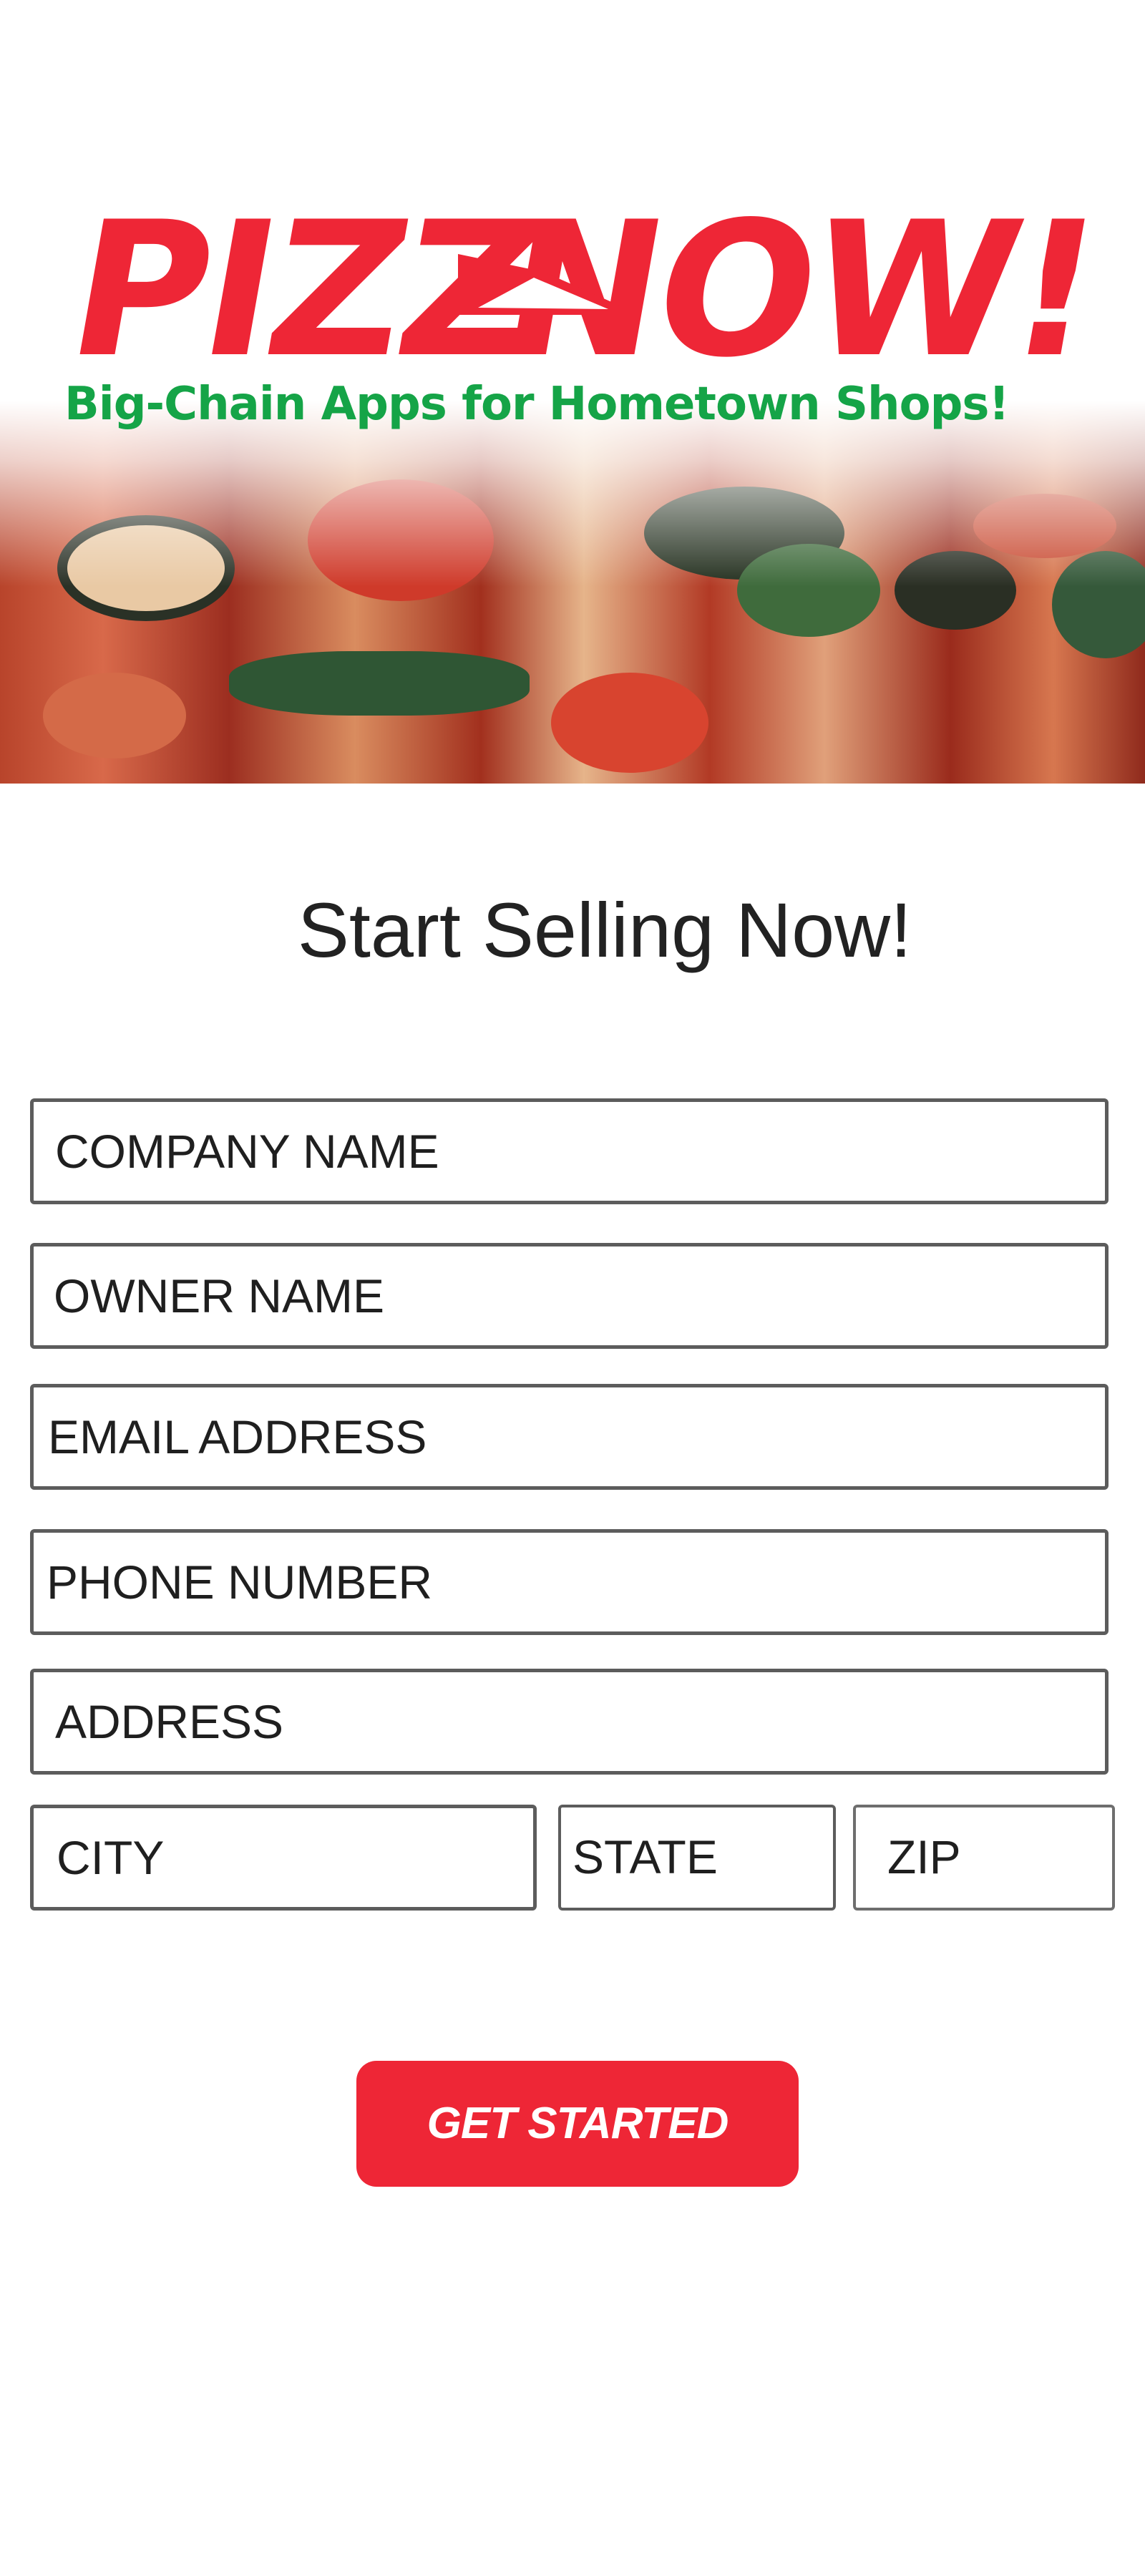 This screenshot has width=1145, height=2576. I want to click on svg-text: NOW!, so click(800, 277).